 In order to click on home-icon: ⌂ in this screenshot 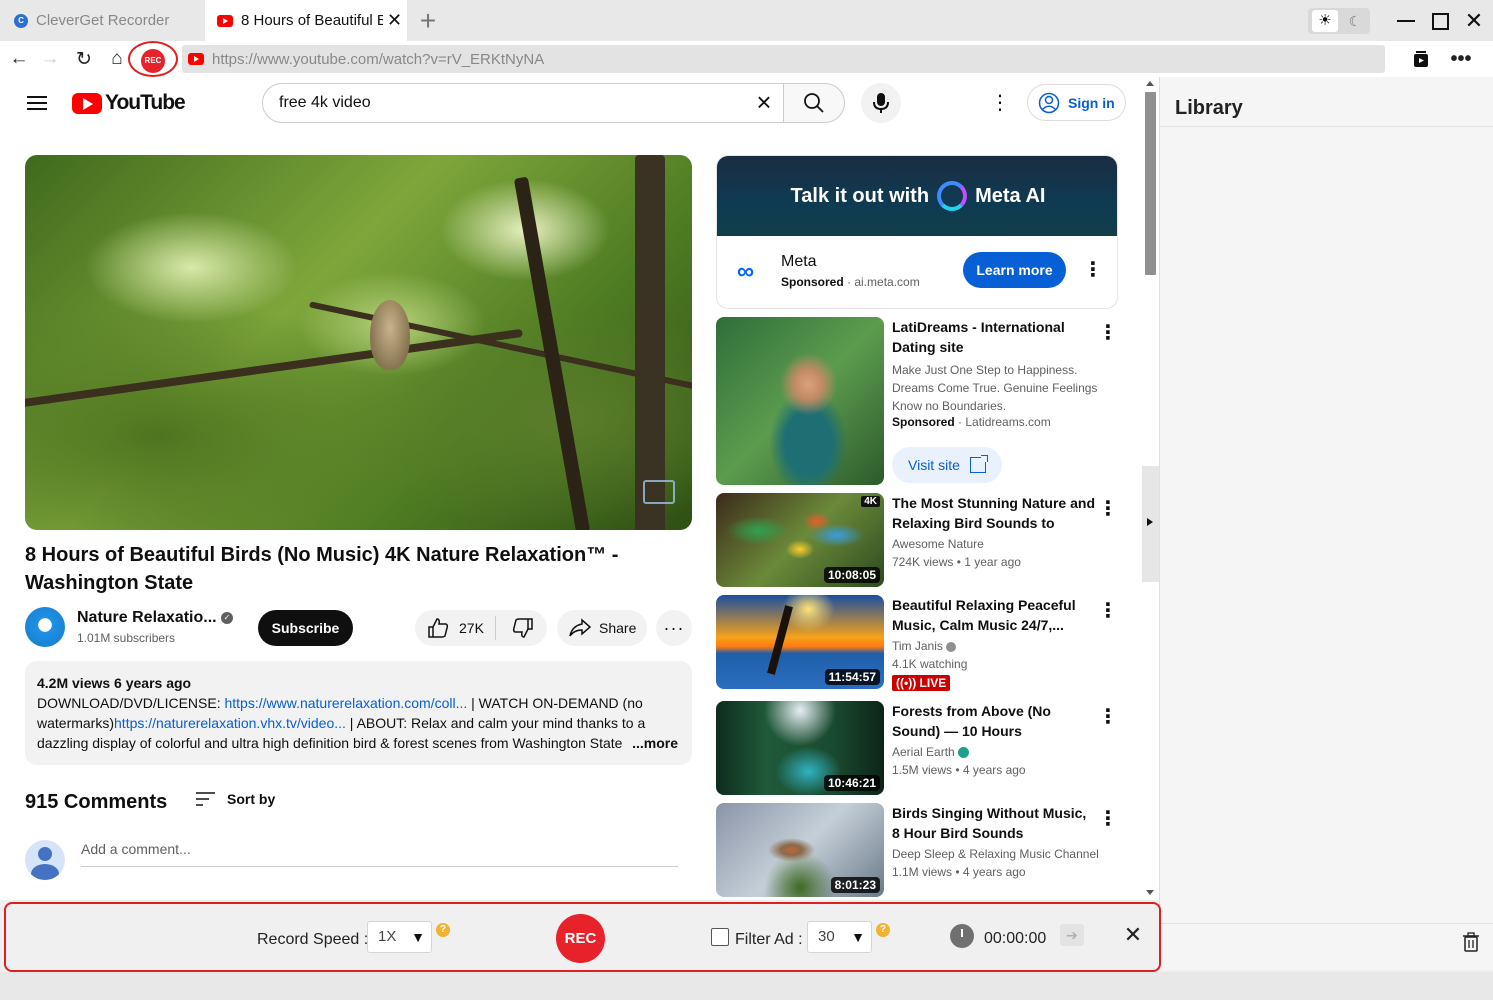, I will do `click(117, 59)`.